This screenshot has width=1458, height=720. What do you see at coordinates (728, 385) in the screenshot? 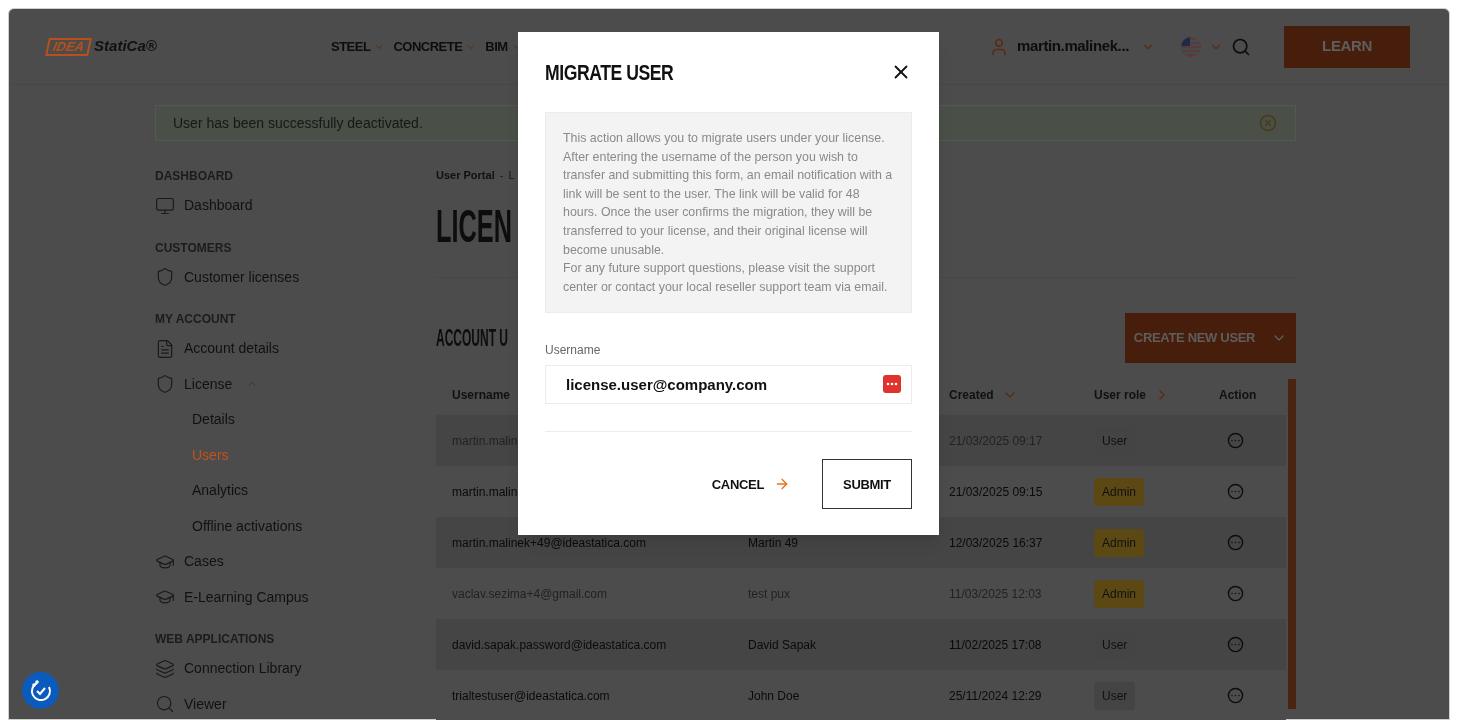
I see `username-field: license.user@company.com` at bounding box center [728, 385].